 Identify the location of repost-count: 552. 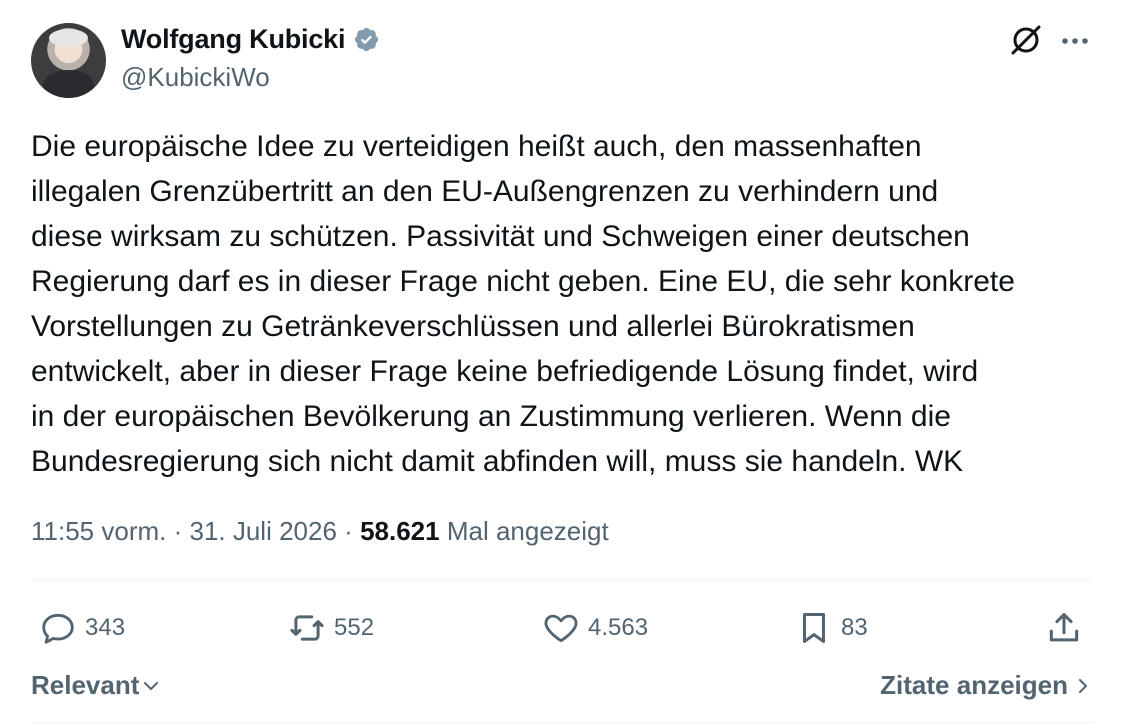
(354, 627).